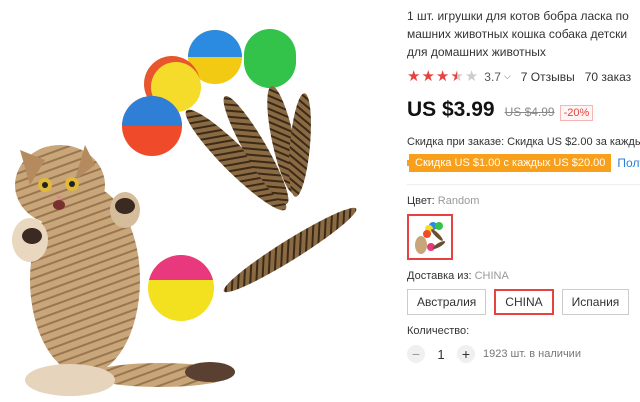 The image size is (640, 402). I want to click on price-row: US $3.99 US $4.99 -20%, so click(523, 110).